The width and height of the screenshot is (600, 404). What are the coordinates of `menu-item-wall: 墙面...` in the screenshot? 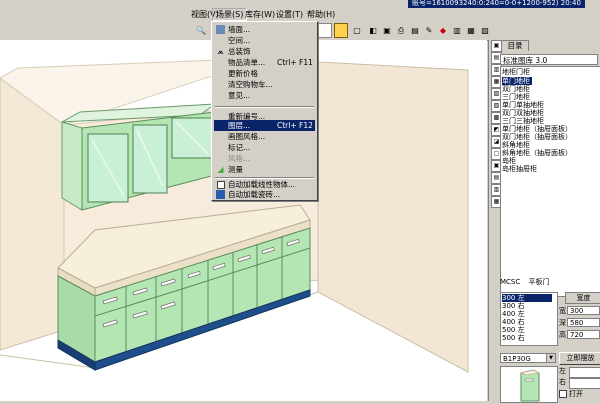 It's located at (264, 29).